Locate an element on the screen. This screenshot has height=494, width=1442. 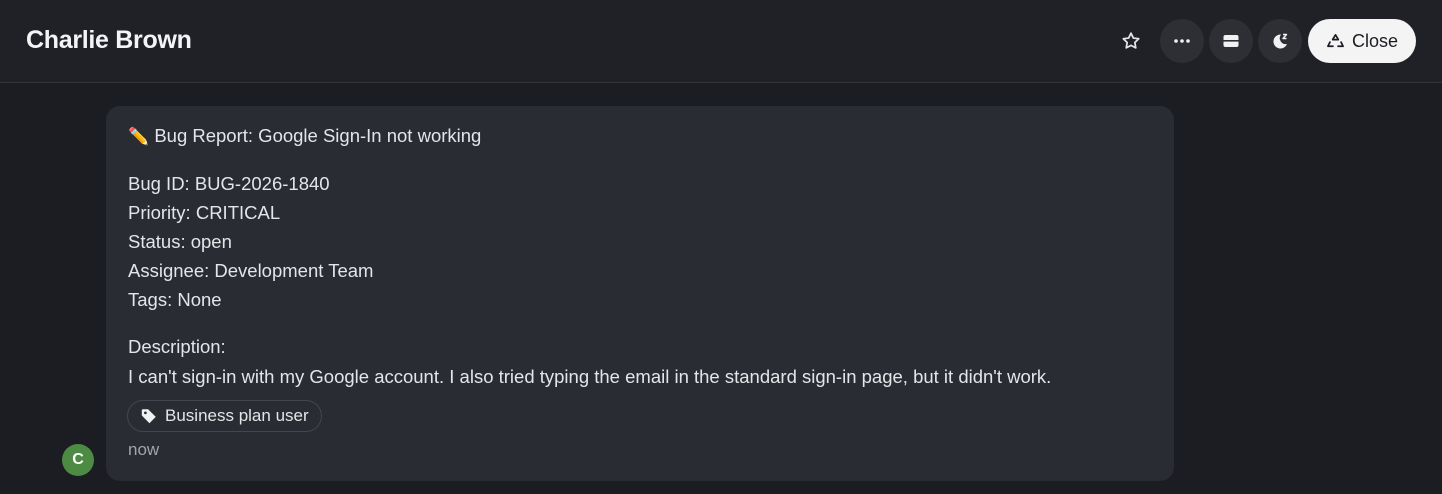
description-label: Description: is located at coordinates (177, 346).